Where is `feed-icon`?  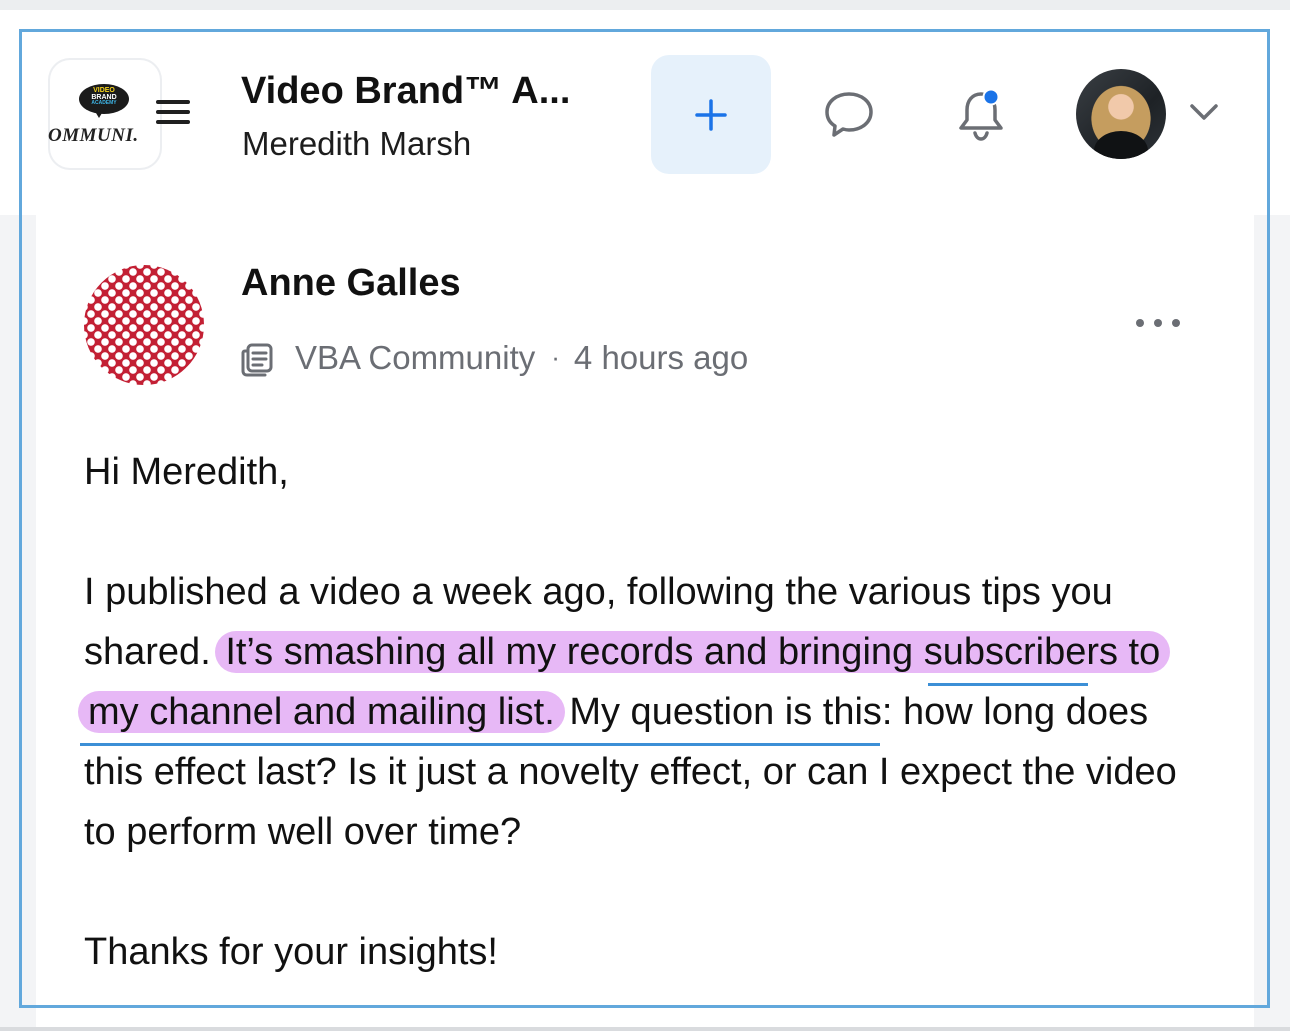
feed-icon is located at coordinates (257, 360).